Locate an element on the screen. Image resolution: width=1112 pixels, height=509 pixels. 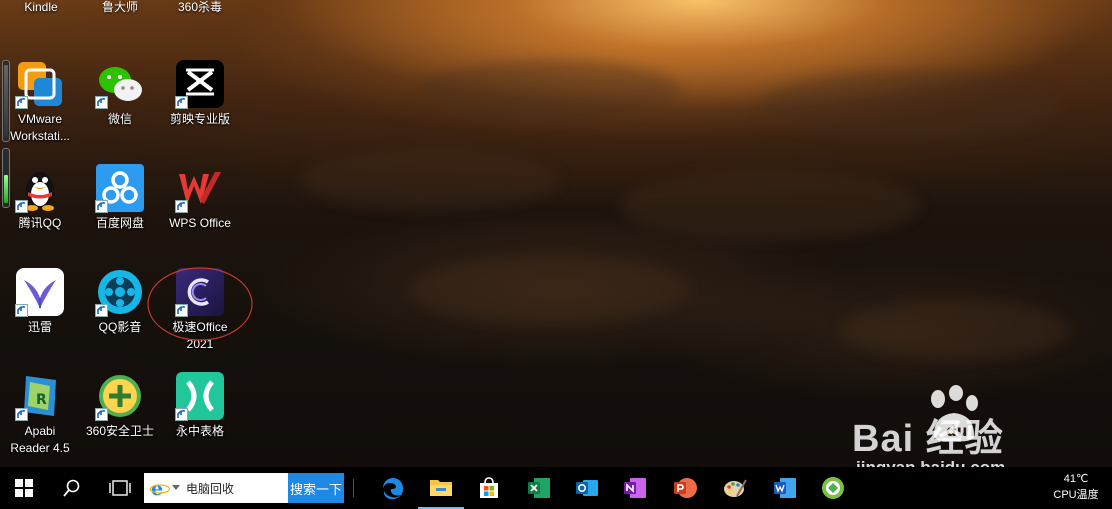
vmware-icon is located at coordinates (39, 84).